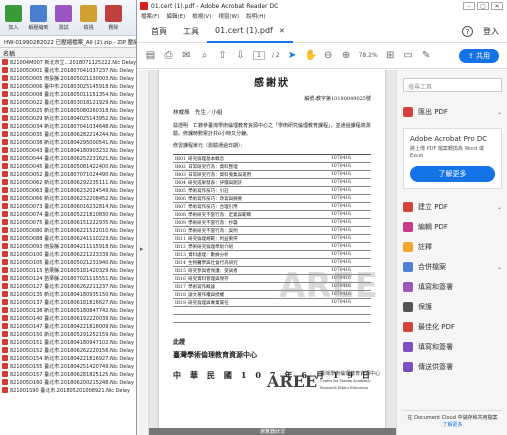  I want to click on zip-tool-3: 檢視, so click(88, 17).